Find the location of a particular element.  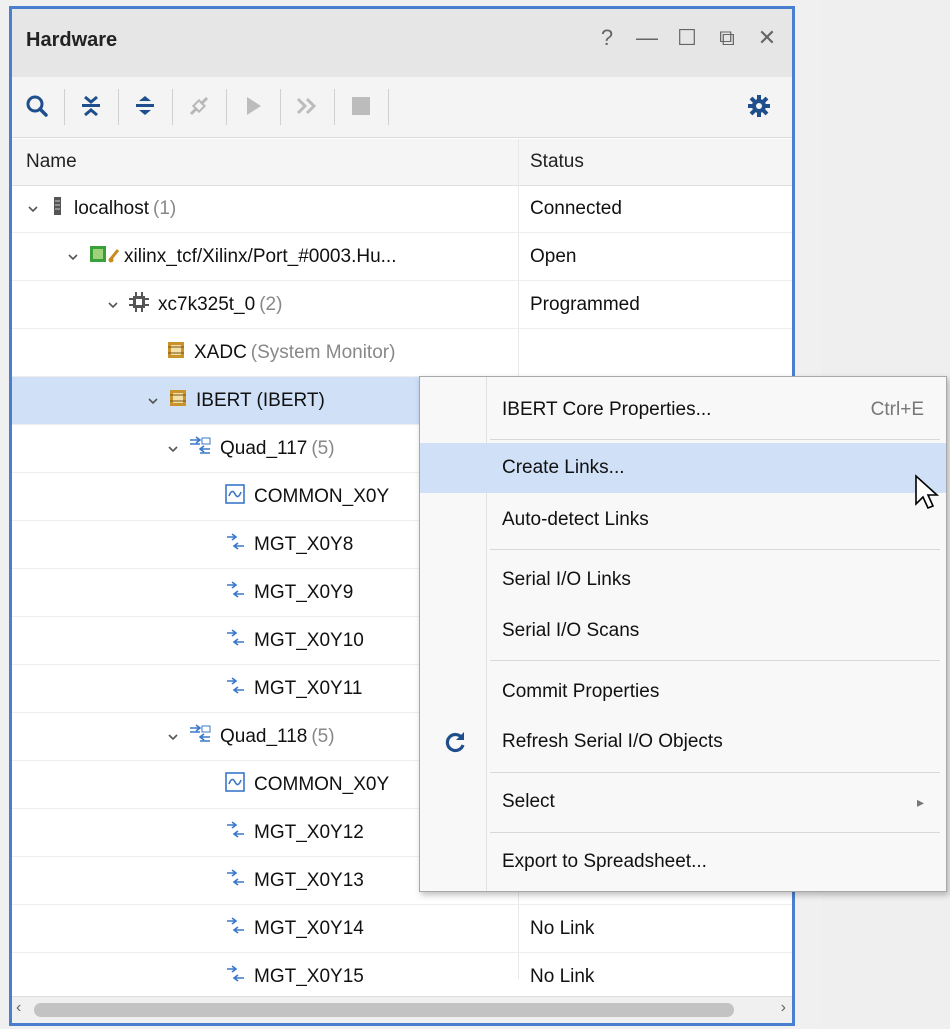

submenu-arrow-icon: ▸ is located at coordinates (920, 801).